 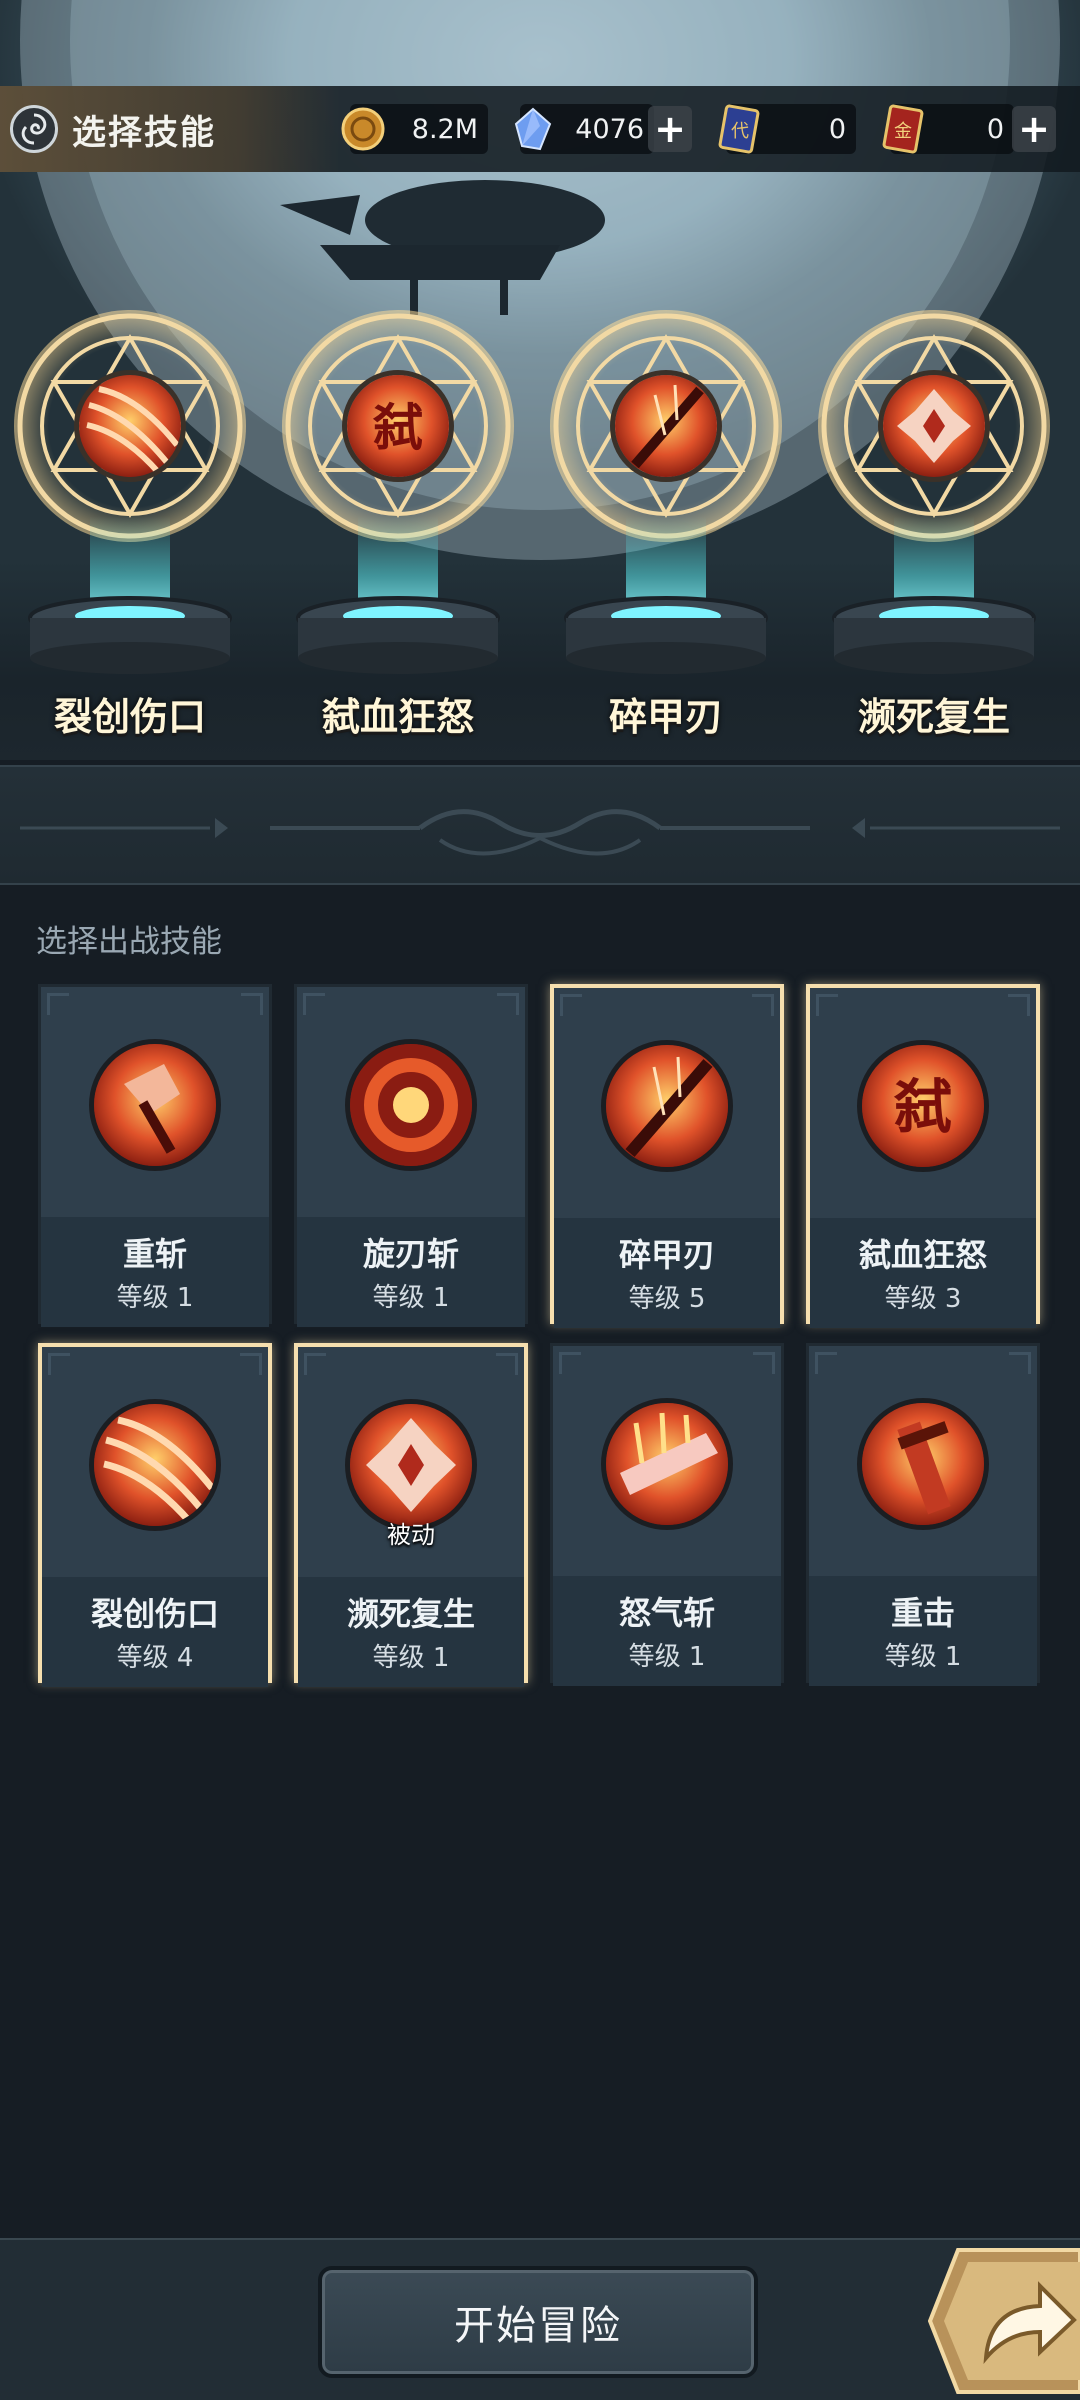 What do you see at coordinates (410, 1254) in the screenshot?
I see `skill-name: 旋刃斩` at bounding box center [410, 1254].